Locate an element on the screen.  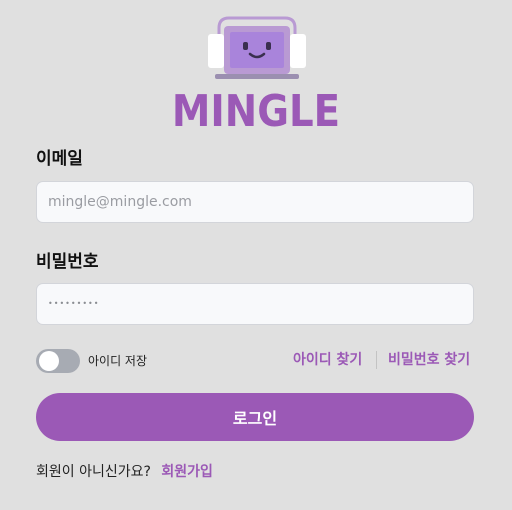
signup-link: 회원가입 is located at coordinates (187, 472).